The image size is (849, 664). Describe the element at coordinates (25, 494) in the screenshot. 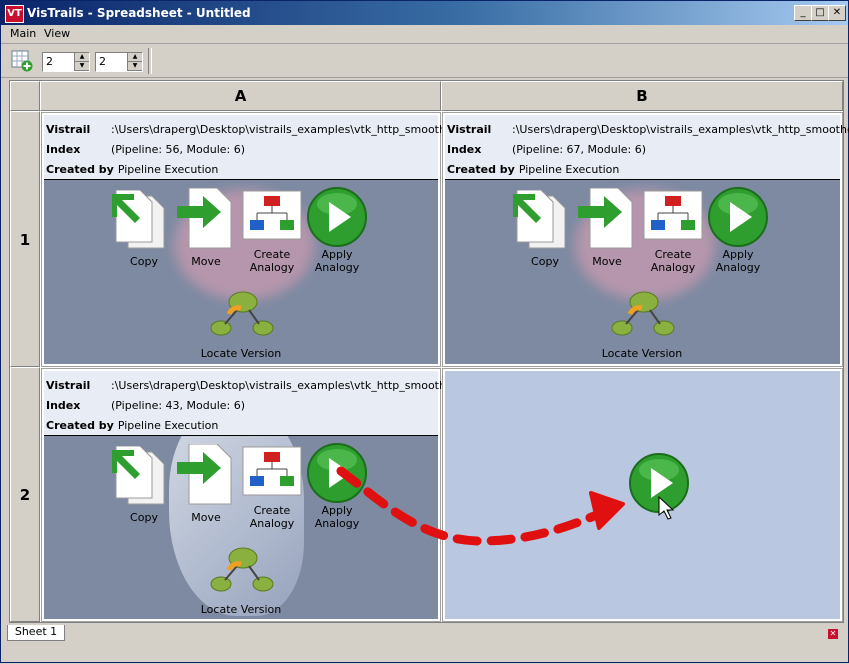

I see `row-header-2: 2` at that location.